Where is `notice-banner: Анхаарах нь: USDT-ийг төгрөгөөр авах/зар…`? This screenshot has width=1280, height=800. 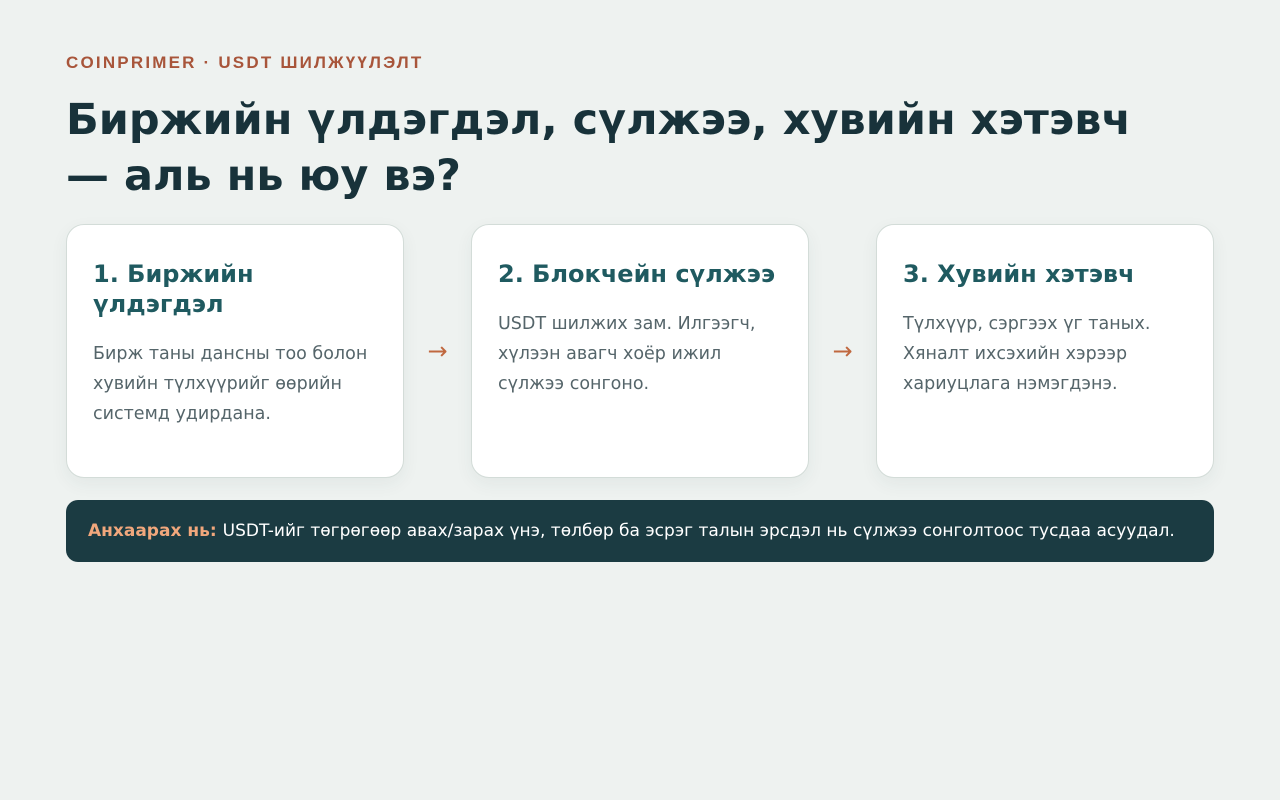 notice-banner: Анхаарах нь: USDT-ийг төгрөгөөр авах/зар… is located at coordinates (640, 531).